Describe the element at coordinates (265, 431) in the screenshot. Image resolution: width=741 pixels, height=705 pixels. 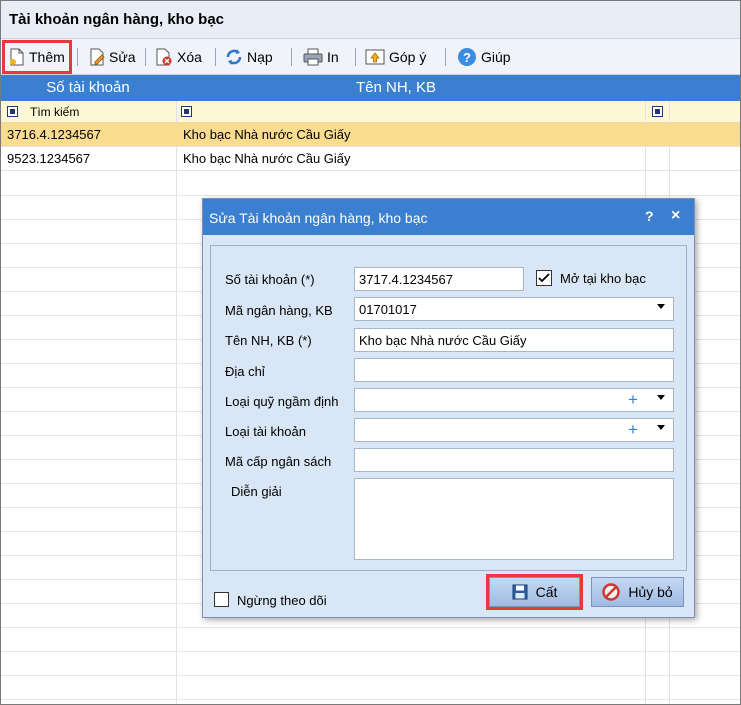
I see `account-type-label: Loại tài khoản` at that location.